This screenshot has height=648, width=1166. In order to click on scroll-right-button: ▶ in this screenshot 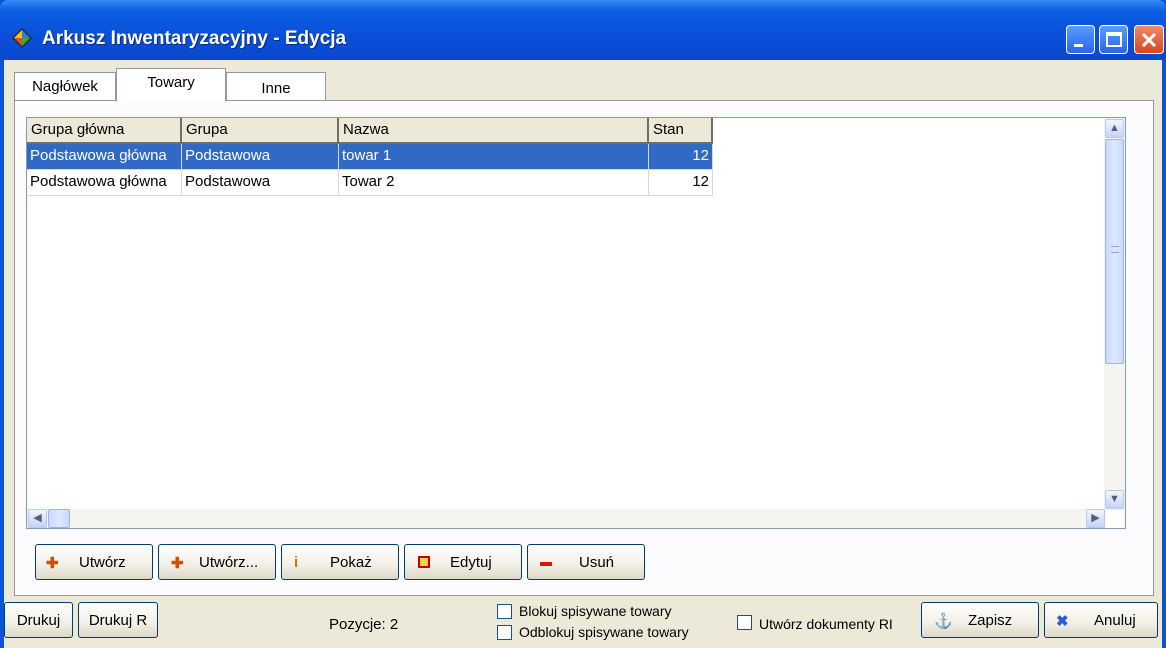, I will do `click(1095, 518)`.